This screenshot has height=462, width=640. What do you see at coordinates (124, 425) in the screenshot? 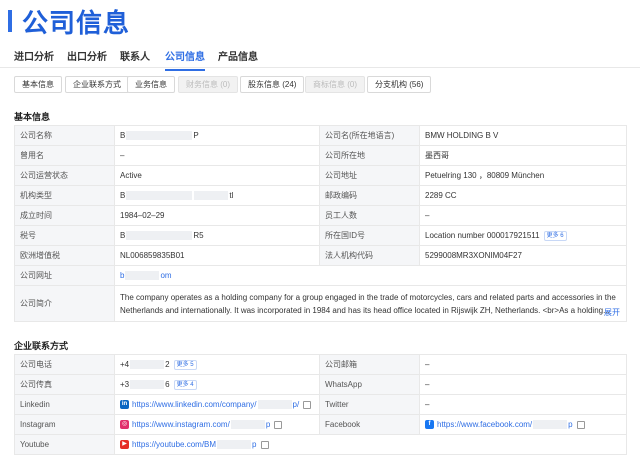
I see `instagram-icon: ◎` at bounding box center [124, 425].